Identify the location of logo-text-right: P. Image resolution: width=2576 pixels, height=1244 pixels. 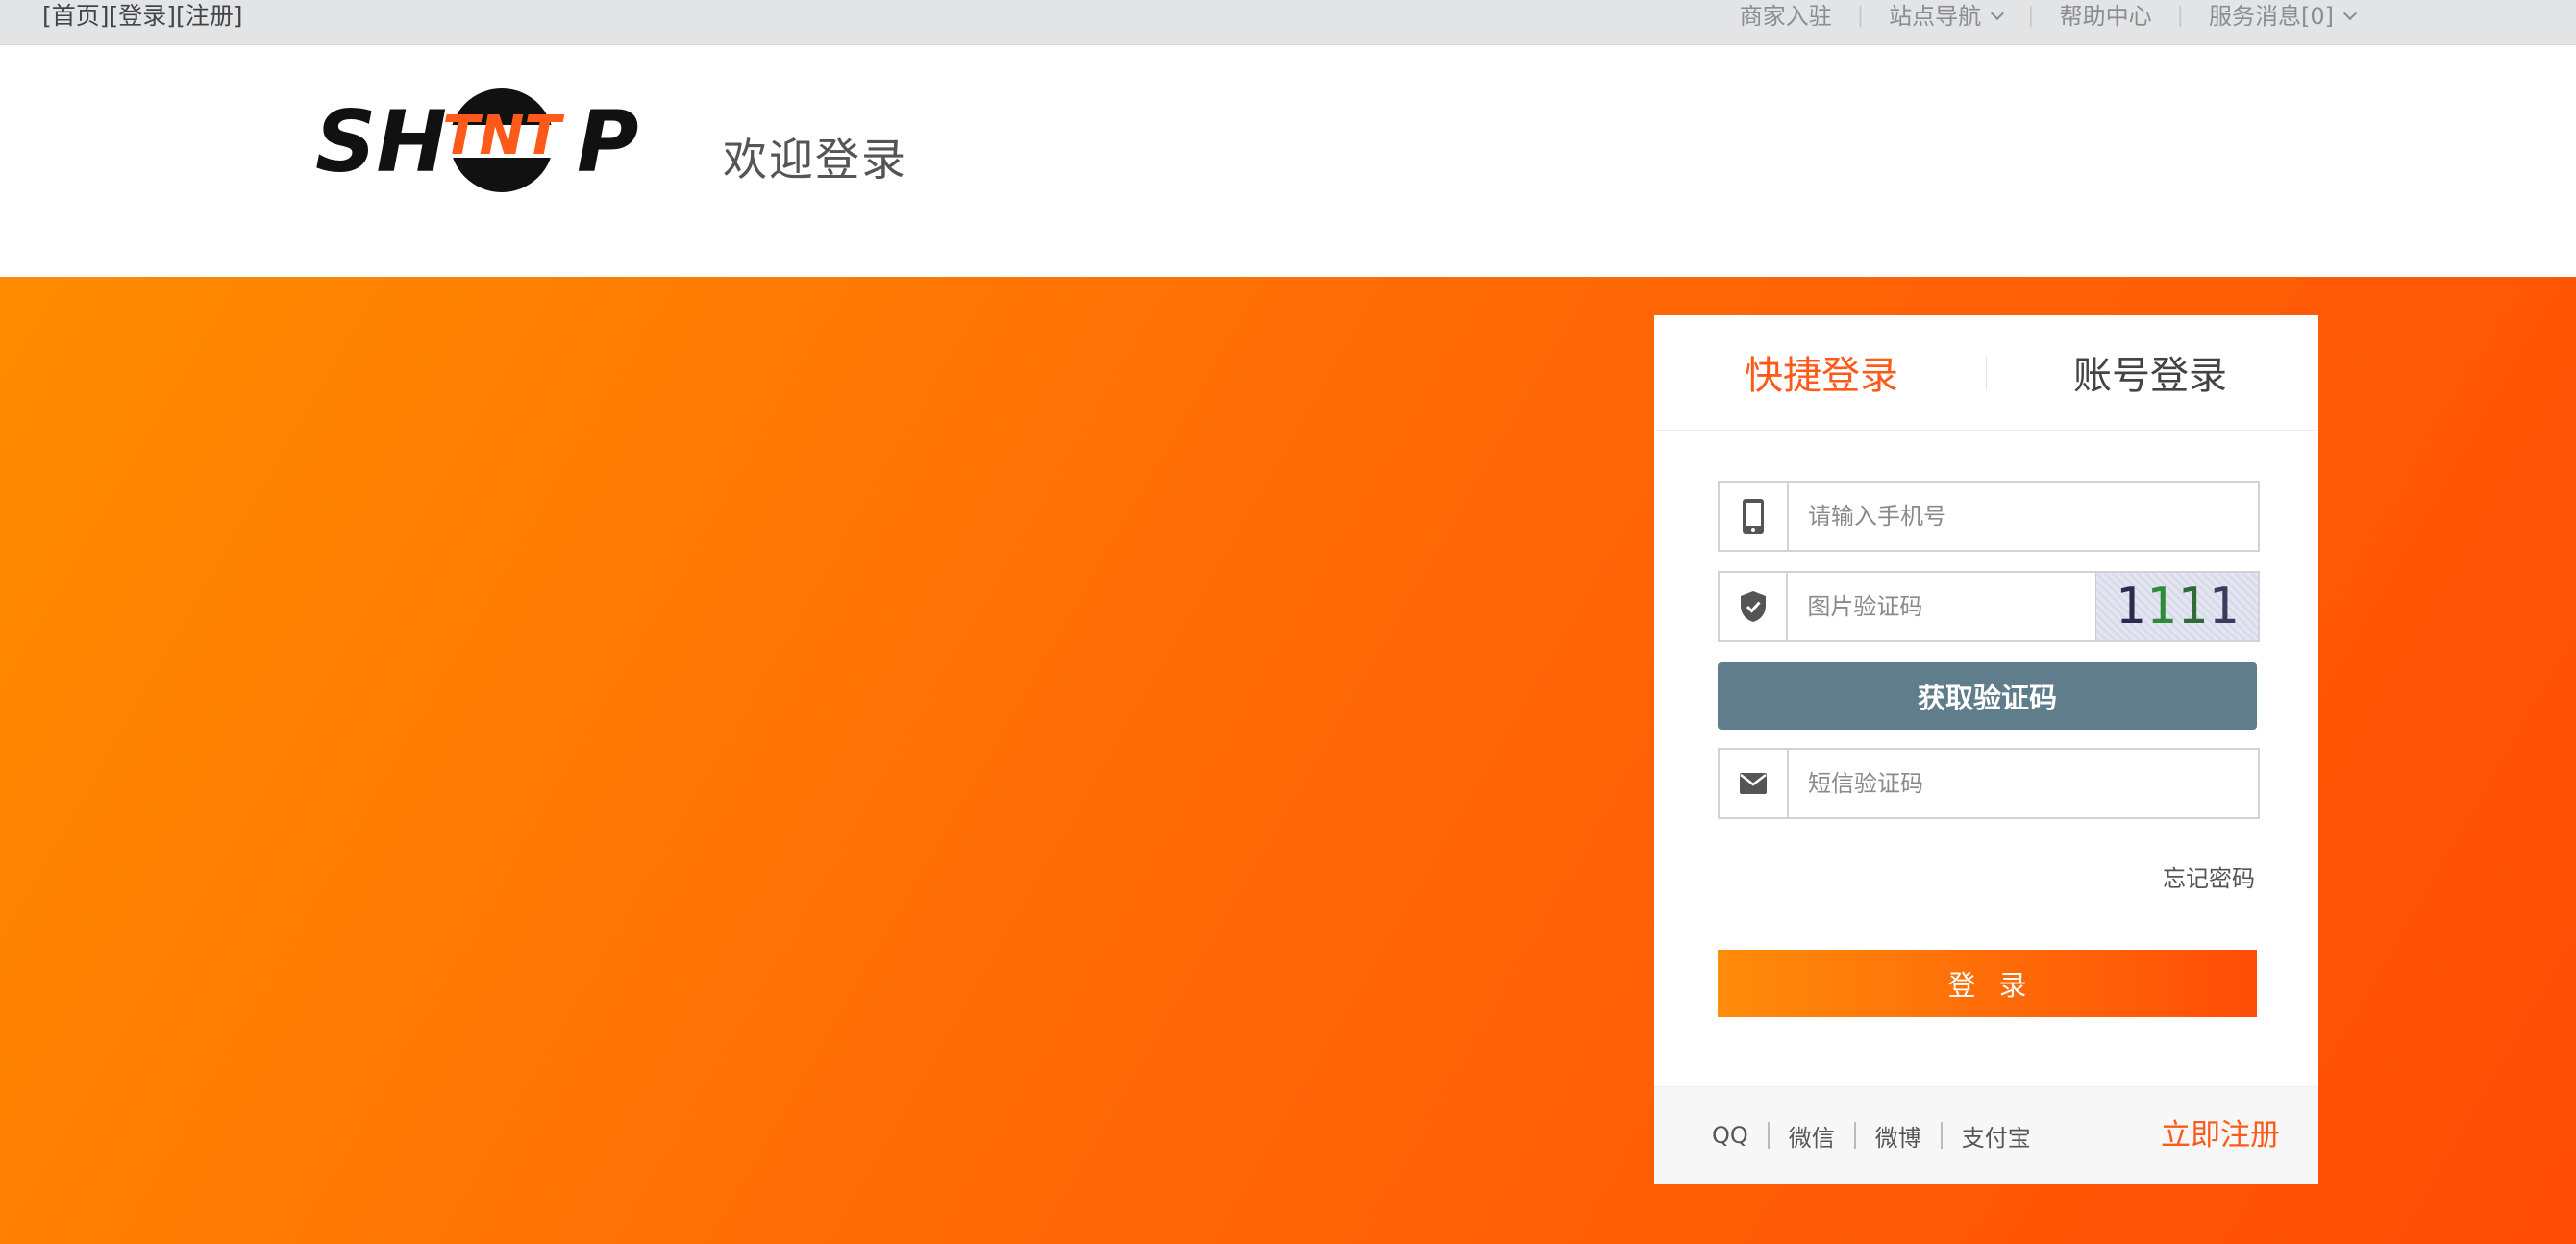
(608, 141).